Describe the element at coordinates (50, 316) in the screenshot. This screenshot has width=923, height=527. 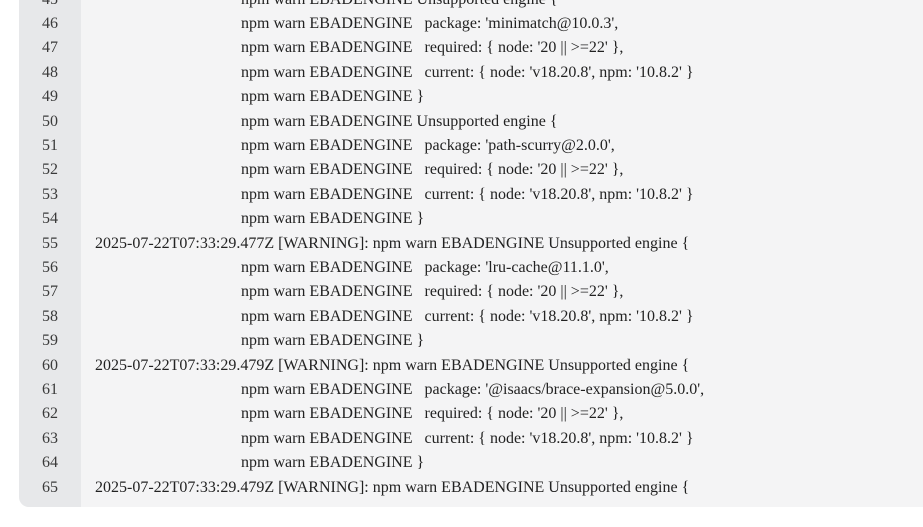
I see `line-number: 58` at that location.